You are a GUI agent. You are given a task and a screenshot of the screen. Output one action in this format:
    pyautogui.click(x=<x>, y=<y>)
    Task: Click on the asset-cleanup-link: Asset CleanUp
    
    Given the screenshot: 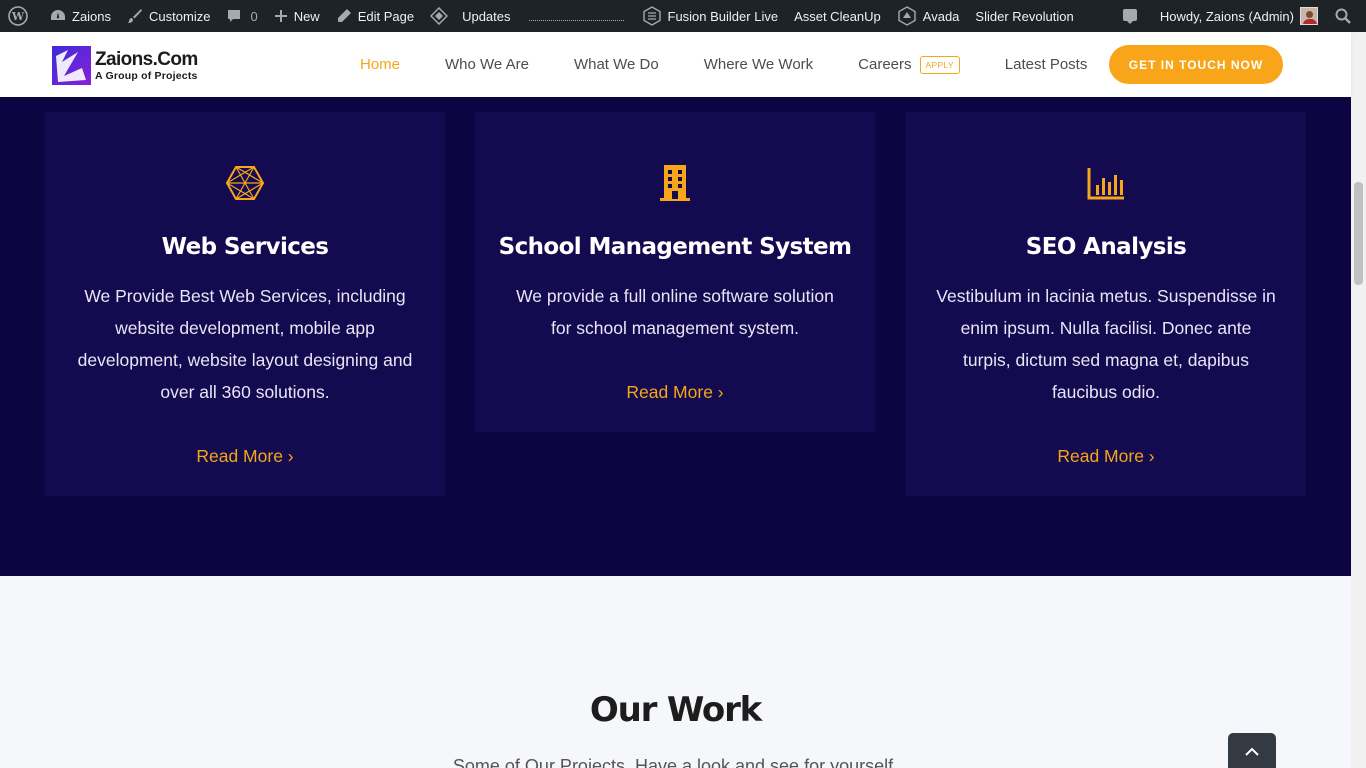 What is the action you would take?
    pyautogui.click(x=837, y=16)
    